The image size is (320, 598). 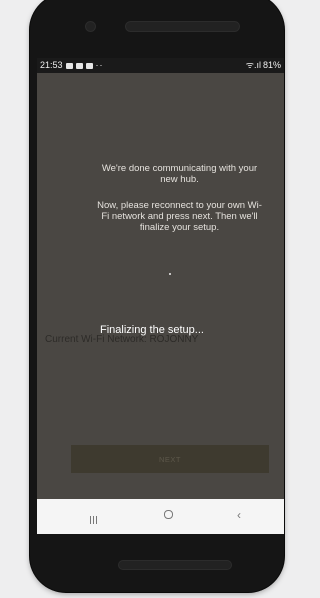 What do you see at coordinates (170, 459) in the screenshot?
I see `next-button: NEXT` at bounding box center [170, 459].